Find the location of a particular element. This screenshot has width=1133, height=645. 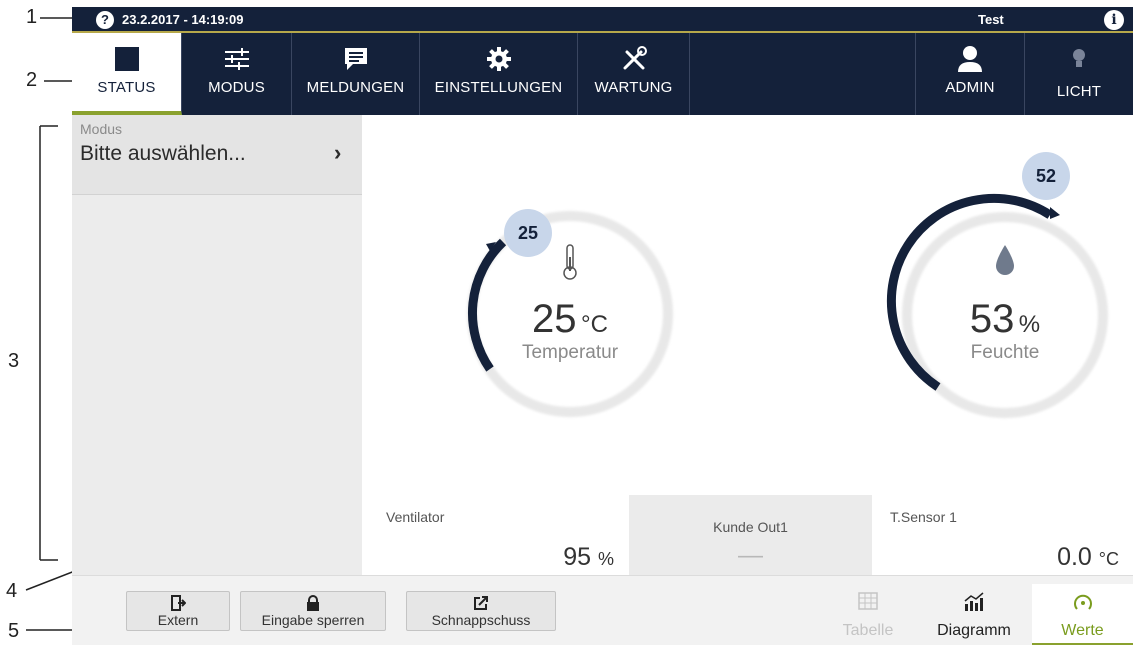

tab-status: STATUS is located at coordinates (127, 74).